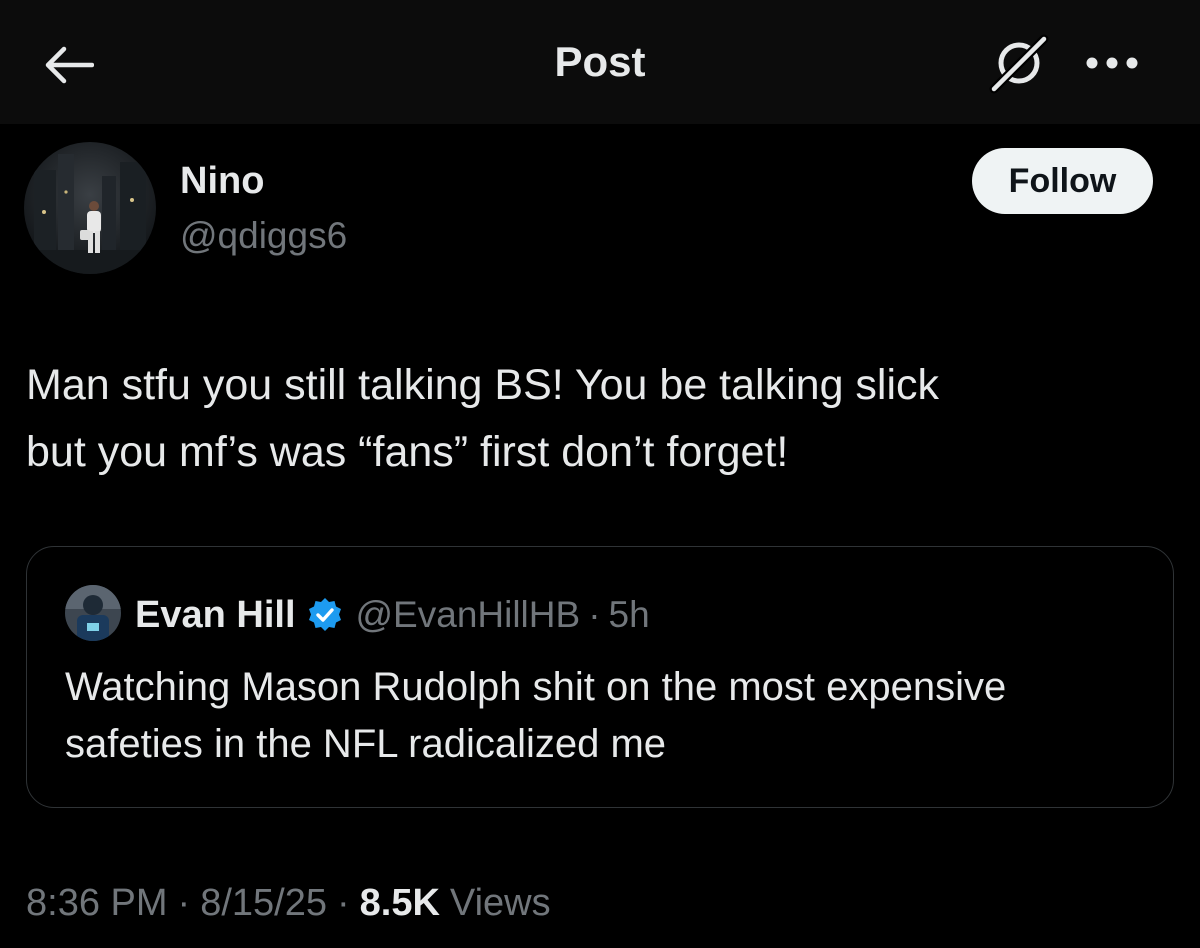 The image size is (1200, 948). I want to click on grok-icon, so click(1019, 64).